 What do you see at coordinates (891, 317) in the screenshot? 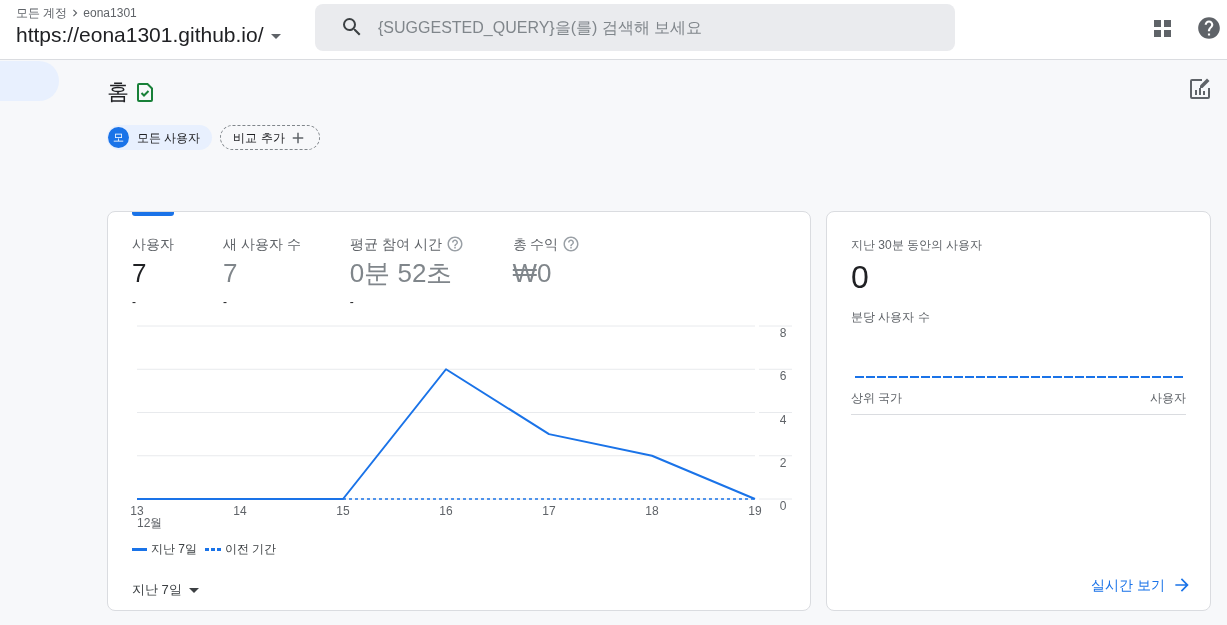
I see `per-minute-label: 분당 사용자 수` at bounding box center [891, 317].